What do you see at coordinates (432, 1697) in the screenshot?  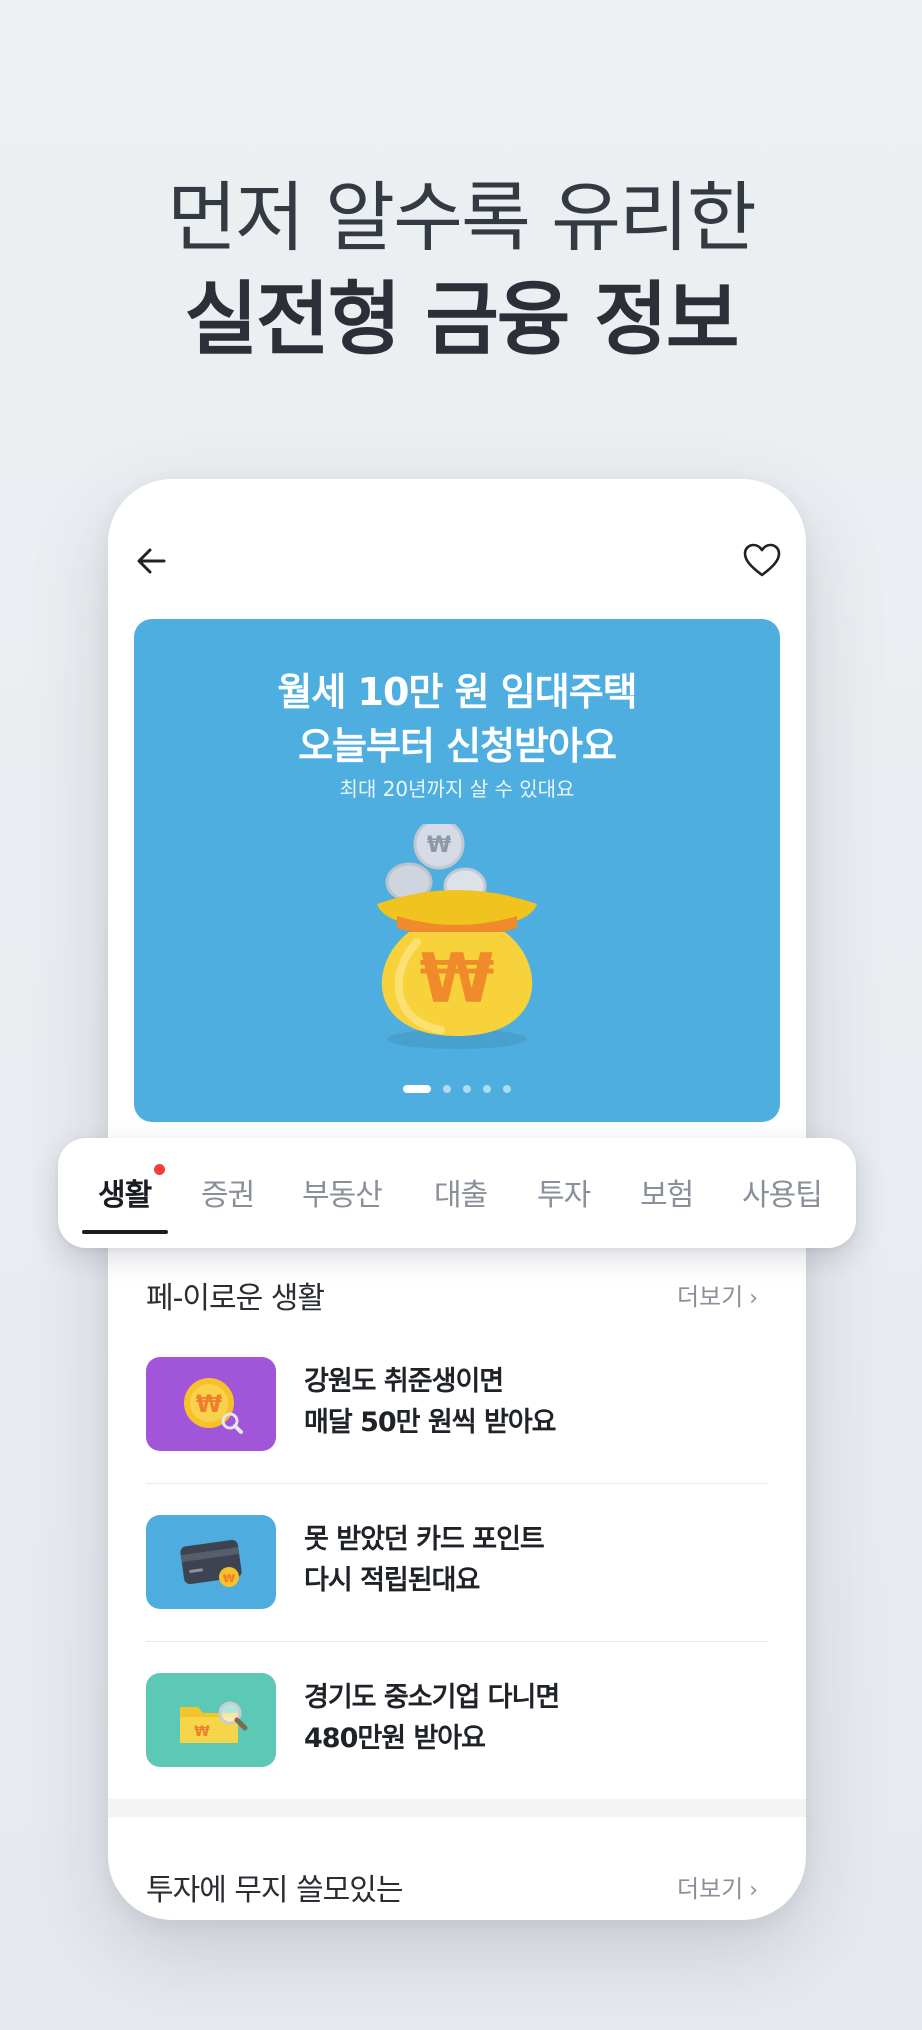 I see `item-line-1: 경기도 중소기업 다니면` at bounding box center [432, 1697].